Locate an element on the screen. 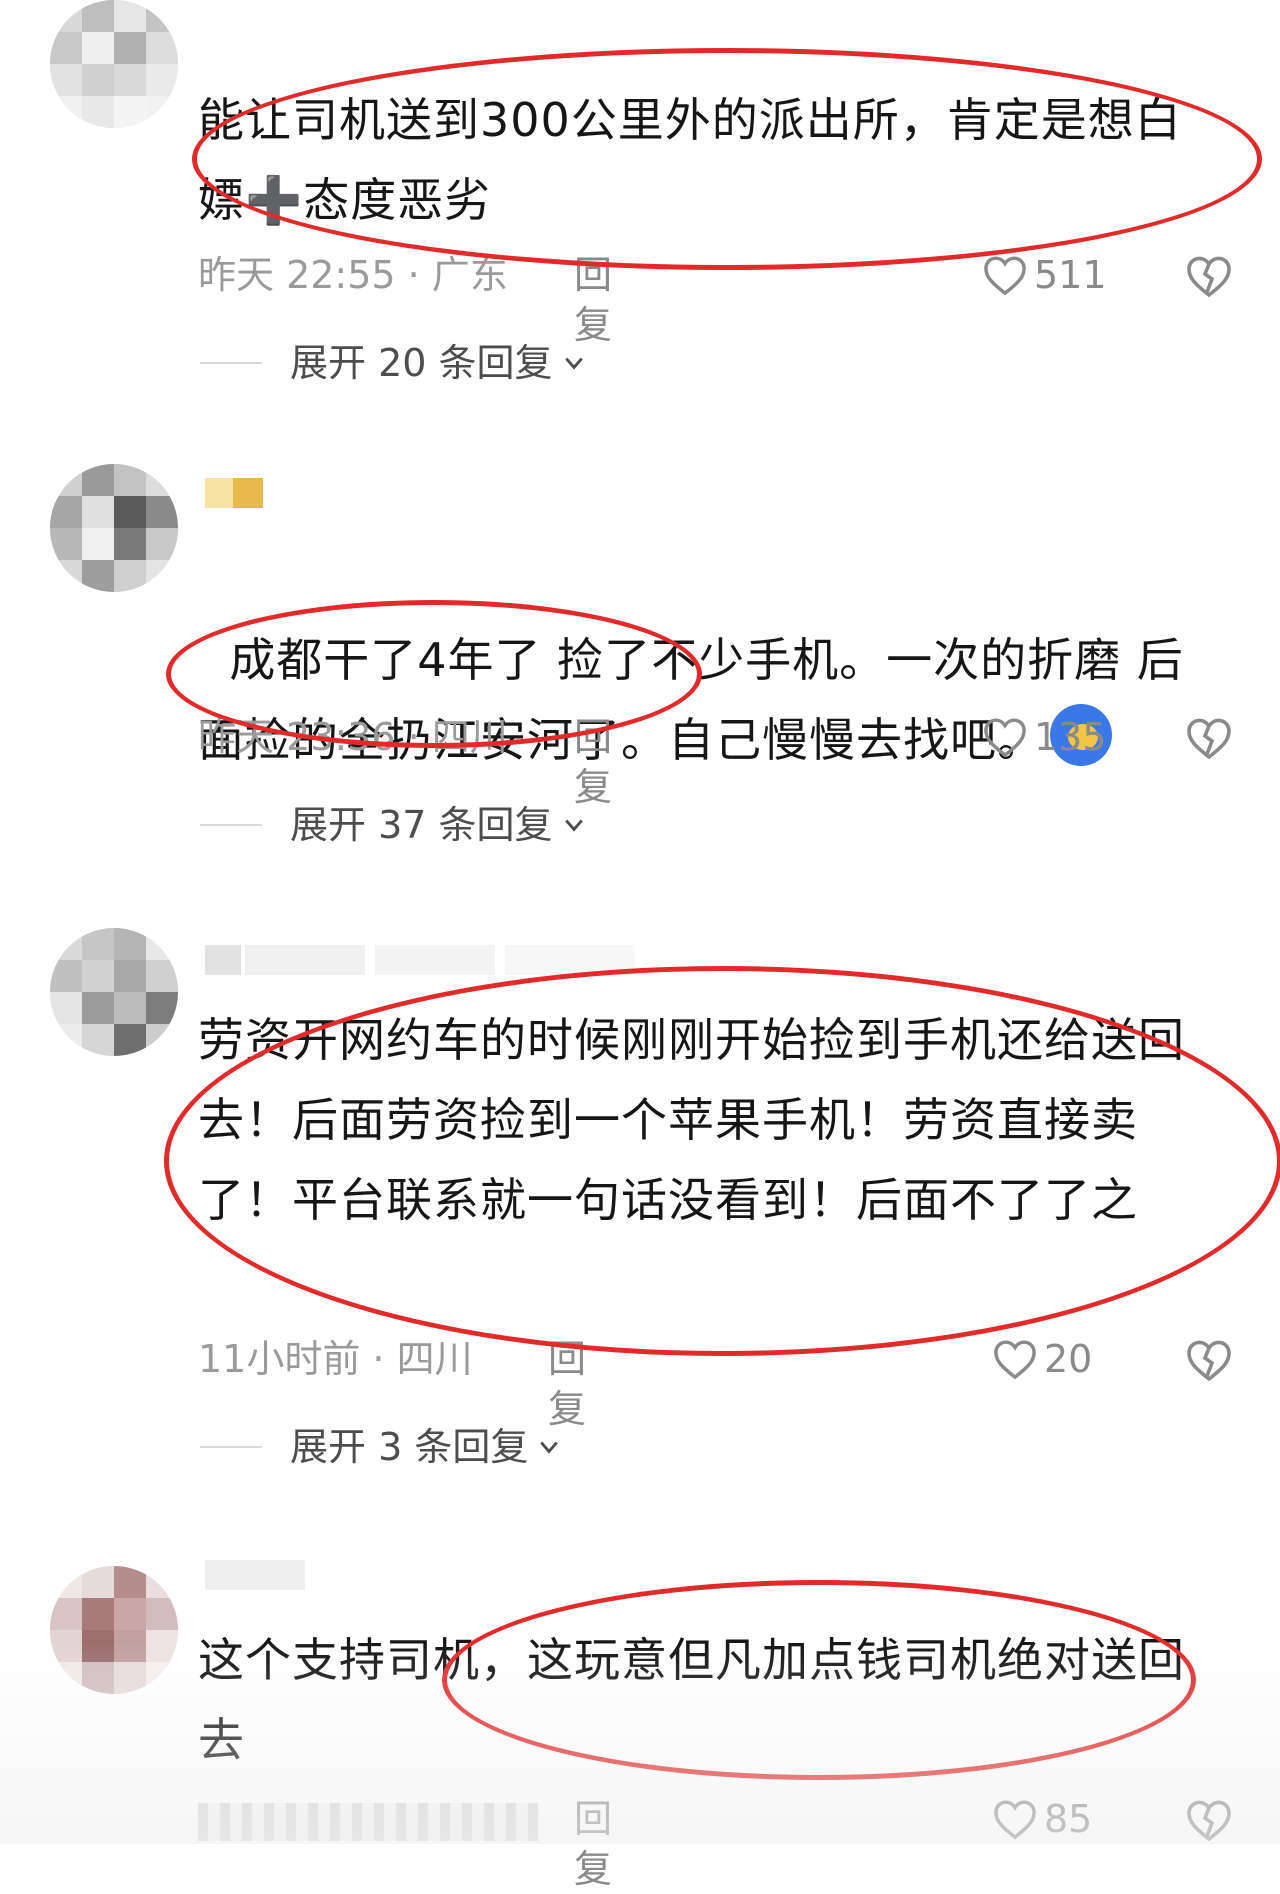 The image size is (1280, 1894). expand-replies-label: 展开 3 条回复 is located at coordinates (409, 1447).